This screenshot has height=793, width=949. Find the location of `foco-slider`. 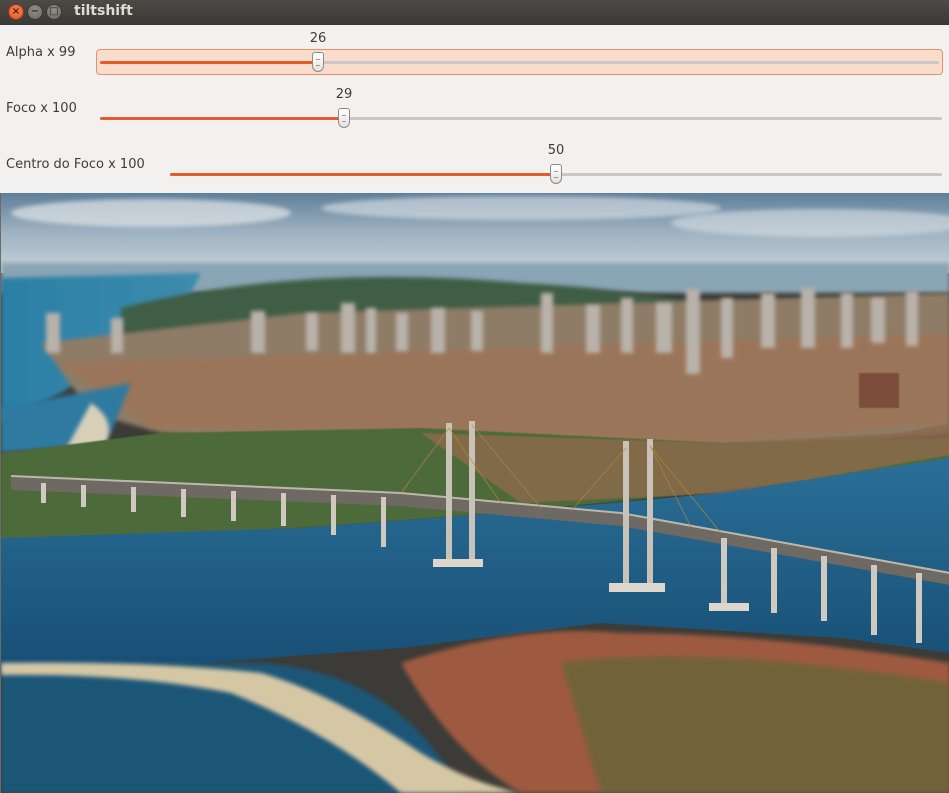

foco-slider is located at coordinates (521, 118).